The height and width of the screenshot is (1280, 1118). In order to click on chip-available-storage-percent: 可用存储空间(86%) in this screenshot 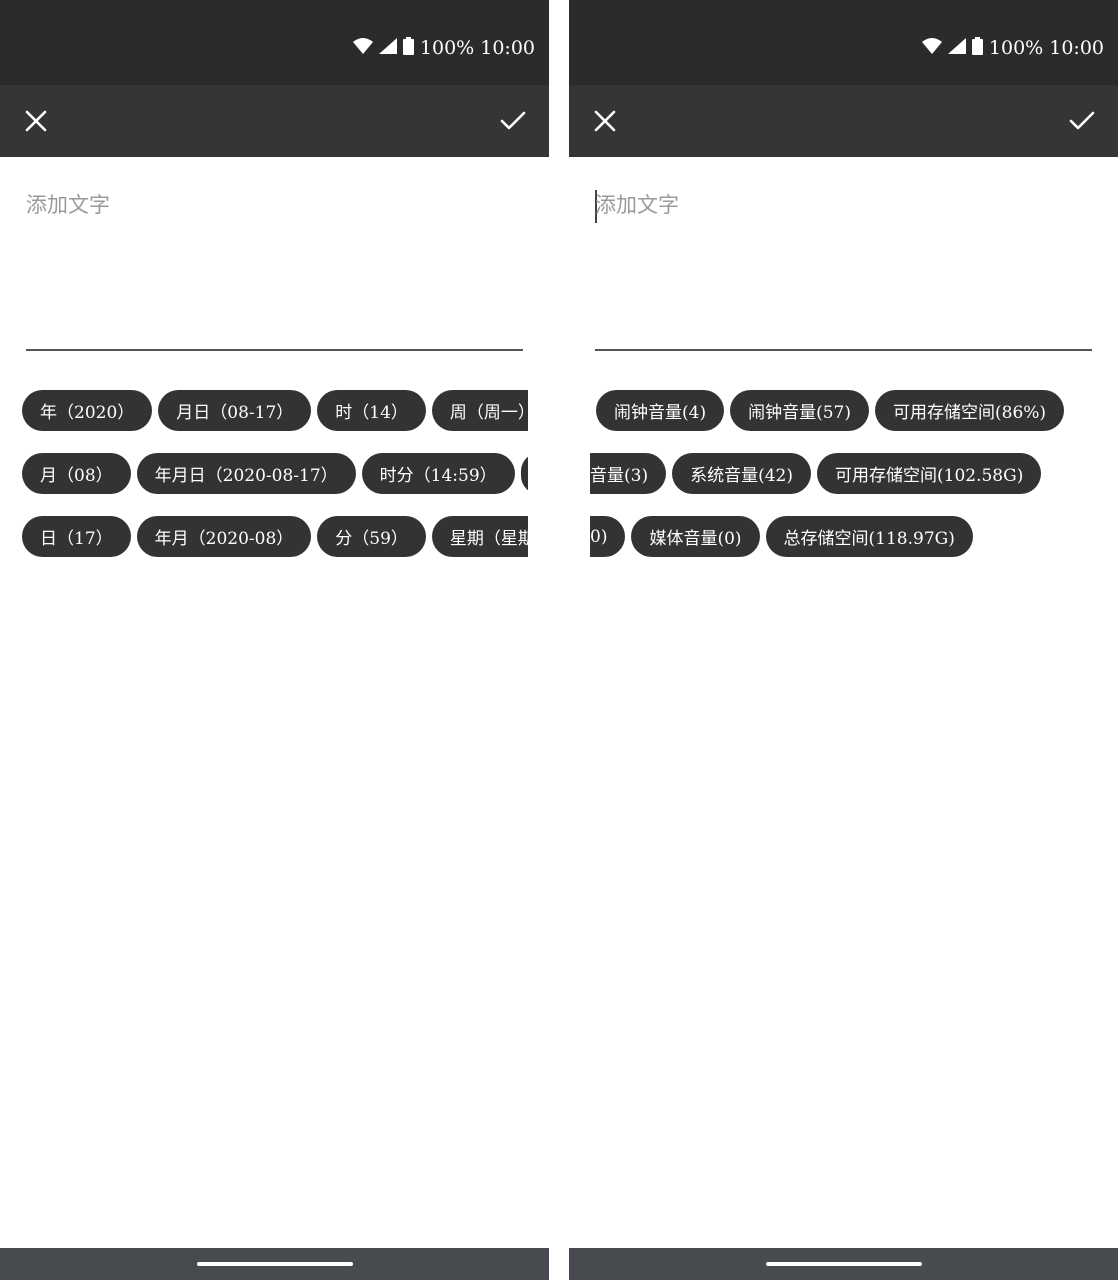, I will do `click(970, 410)`.